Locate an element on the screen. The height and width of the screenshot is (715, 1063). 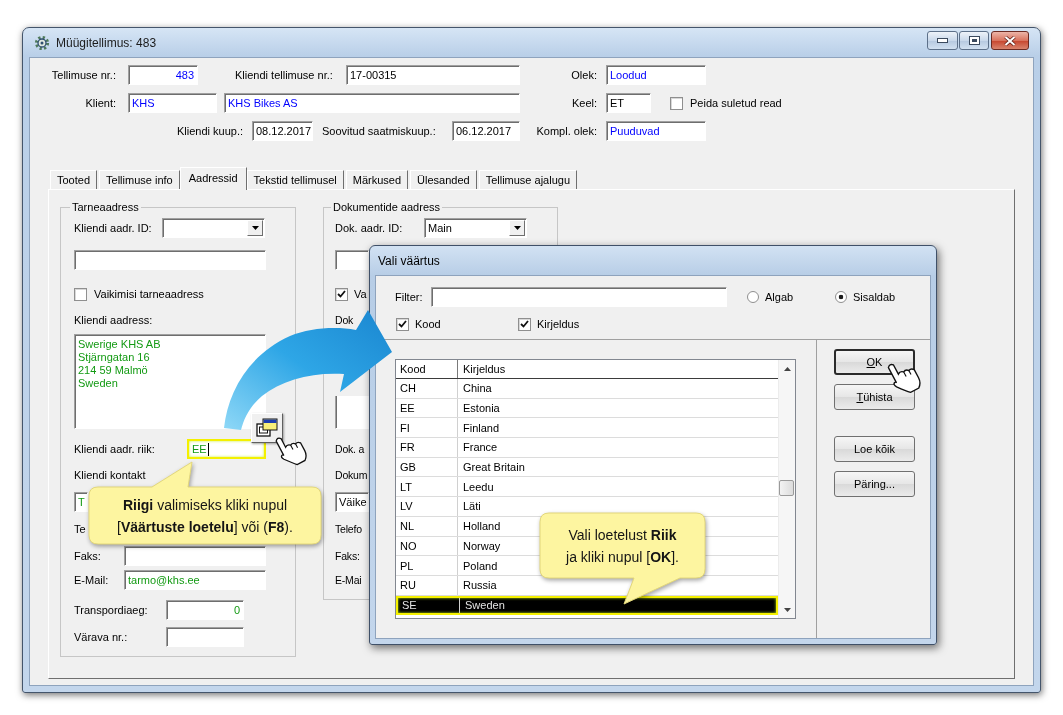
dialog-button: Tühista is located at coordinates (874, 397).